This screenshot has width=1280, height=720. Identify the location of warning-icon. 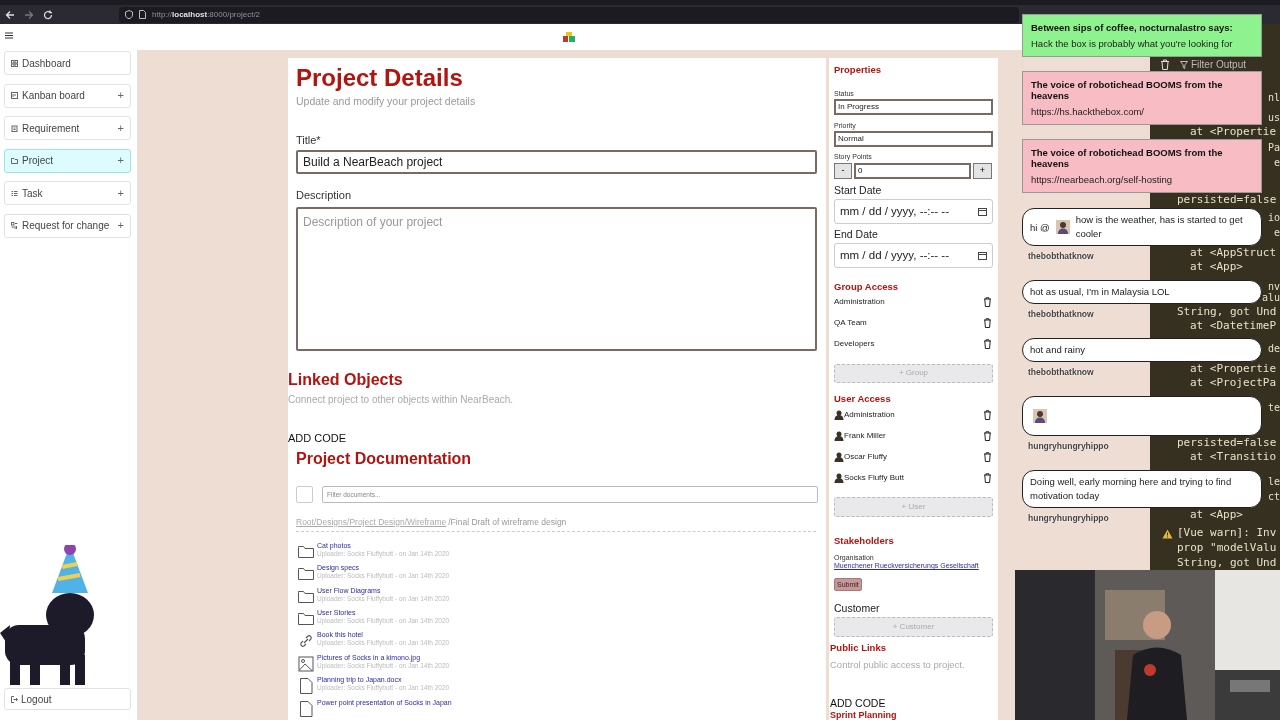
(1167, 534).